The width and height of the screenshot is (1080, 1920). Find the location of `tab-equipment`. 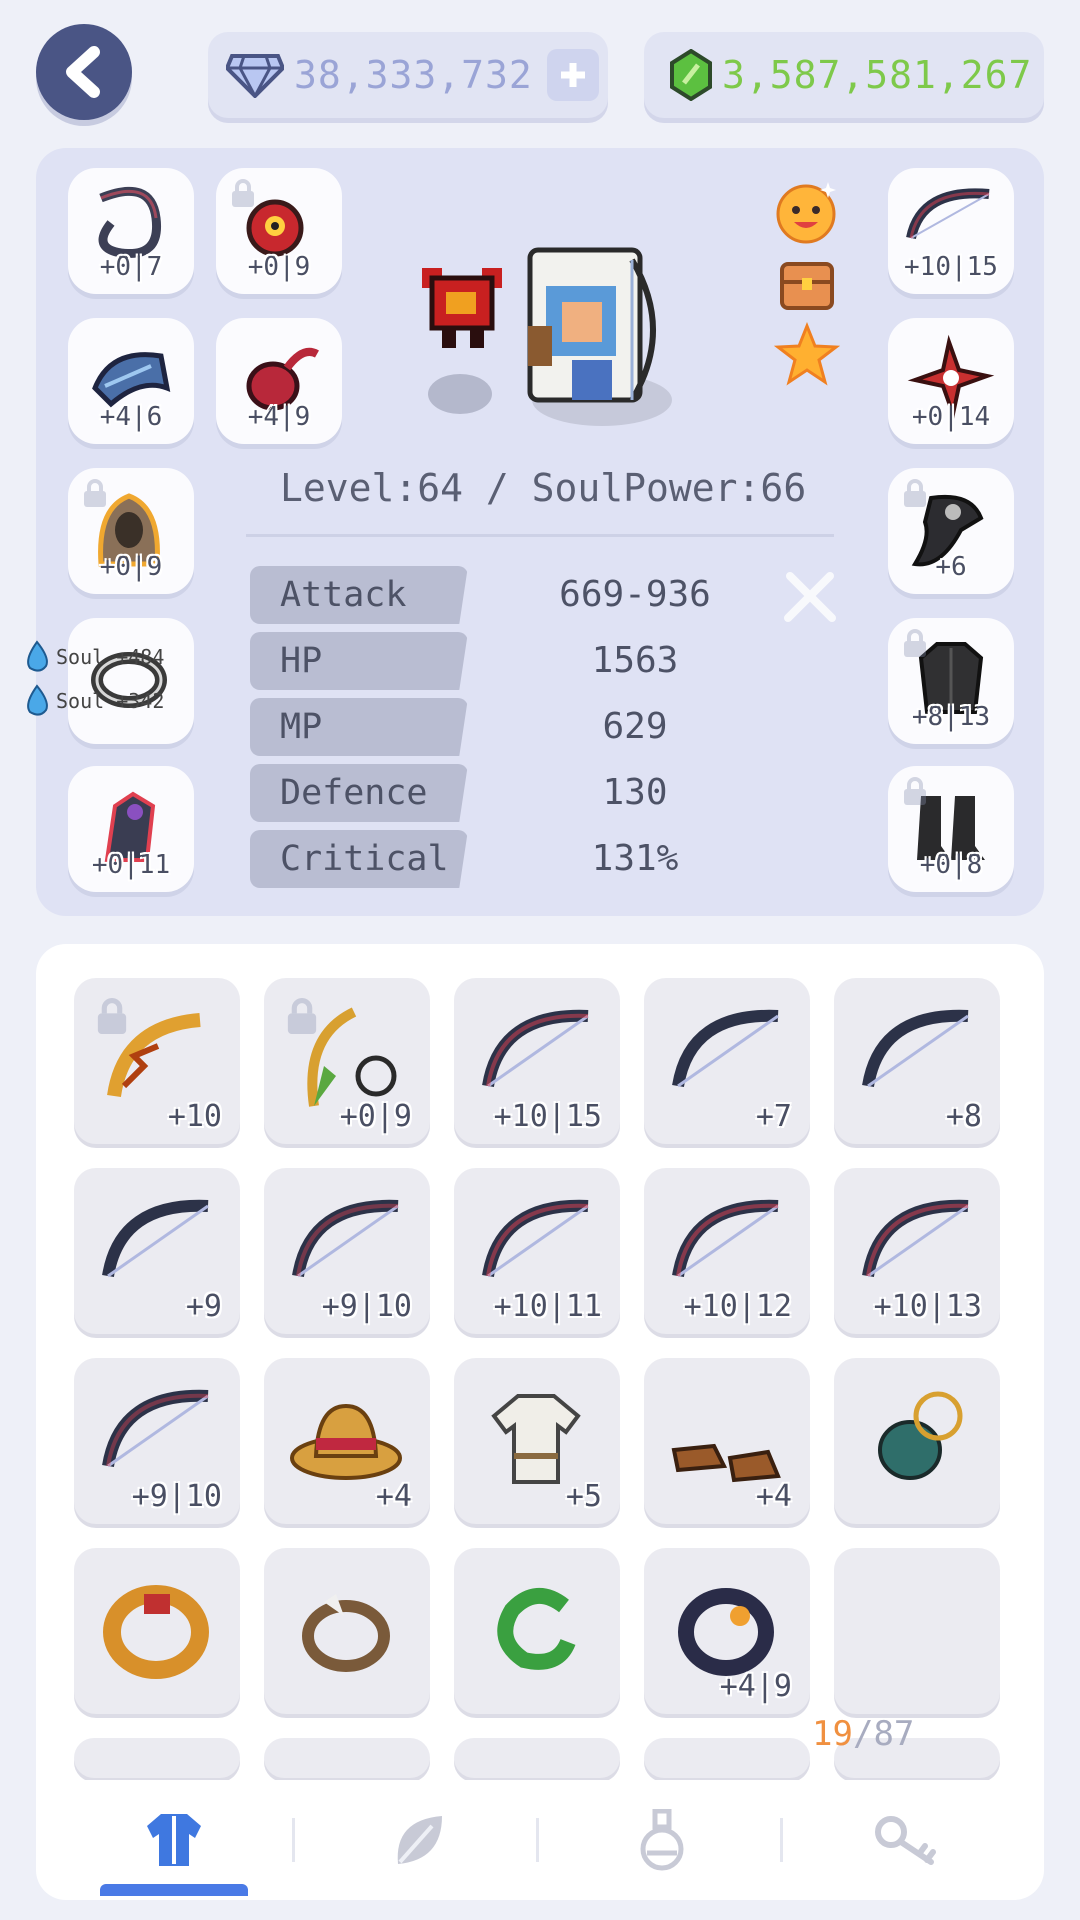

tab-equipment is located at coordinates (174, 1840).